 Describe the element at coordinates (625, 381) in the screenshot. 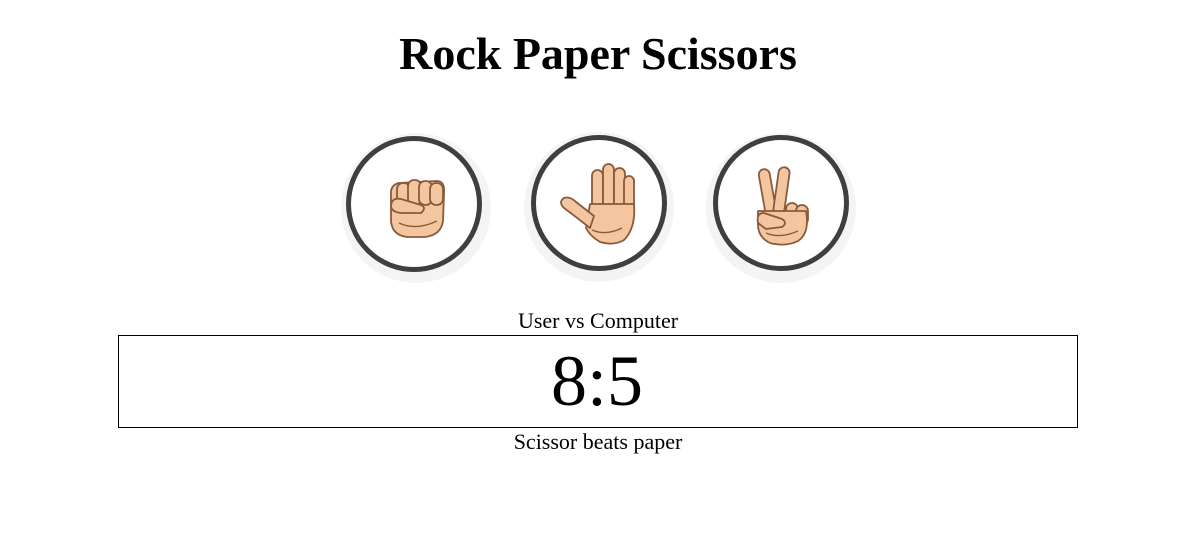

I see `computer-score: 5` at that location.